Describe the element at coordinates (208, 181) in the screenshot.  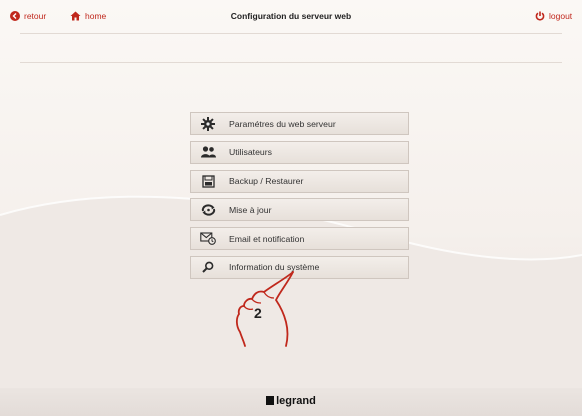
I see `backup-icon` at that location.